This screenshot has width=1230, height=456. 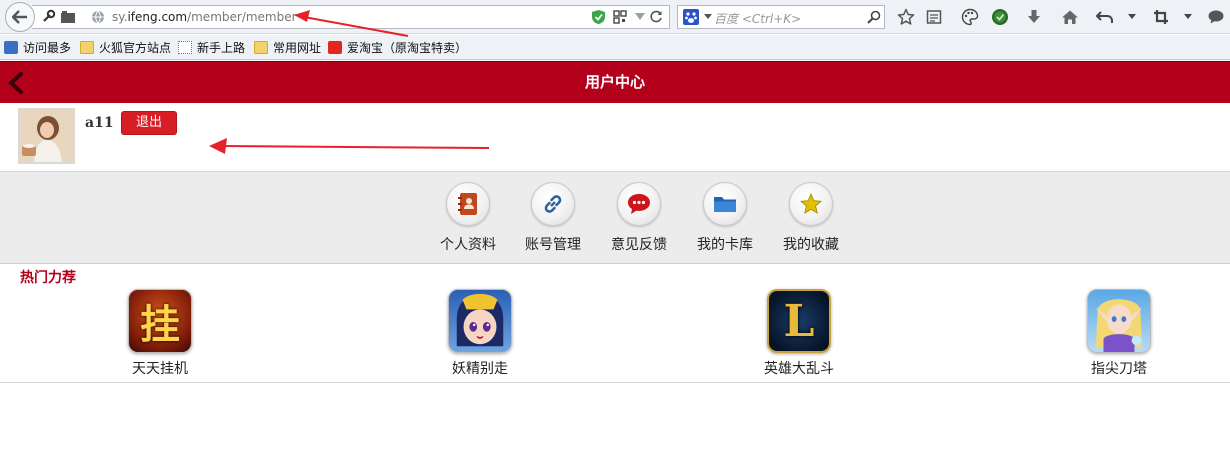 What do you see at coordinates (1132, 17) in the screenshot?
I see `undo-dropdown-icon` at bounding box center [1132, 17].